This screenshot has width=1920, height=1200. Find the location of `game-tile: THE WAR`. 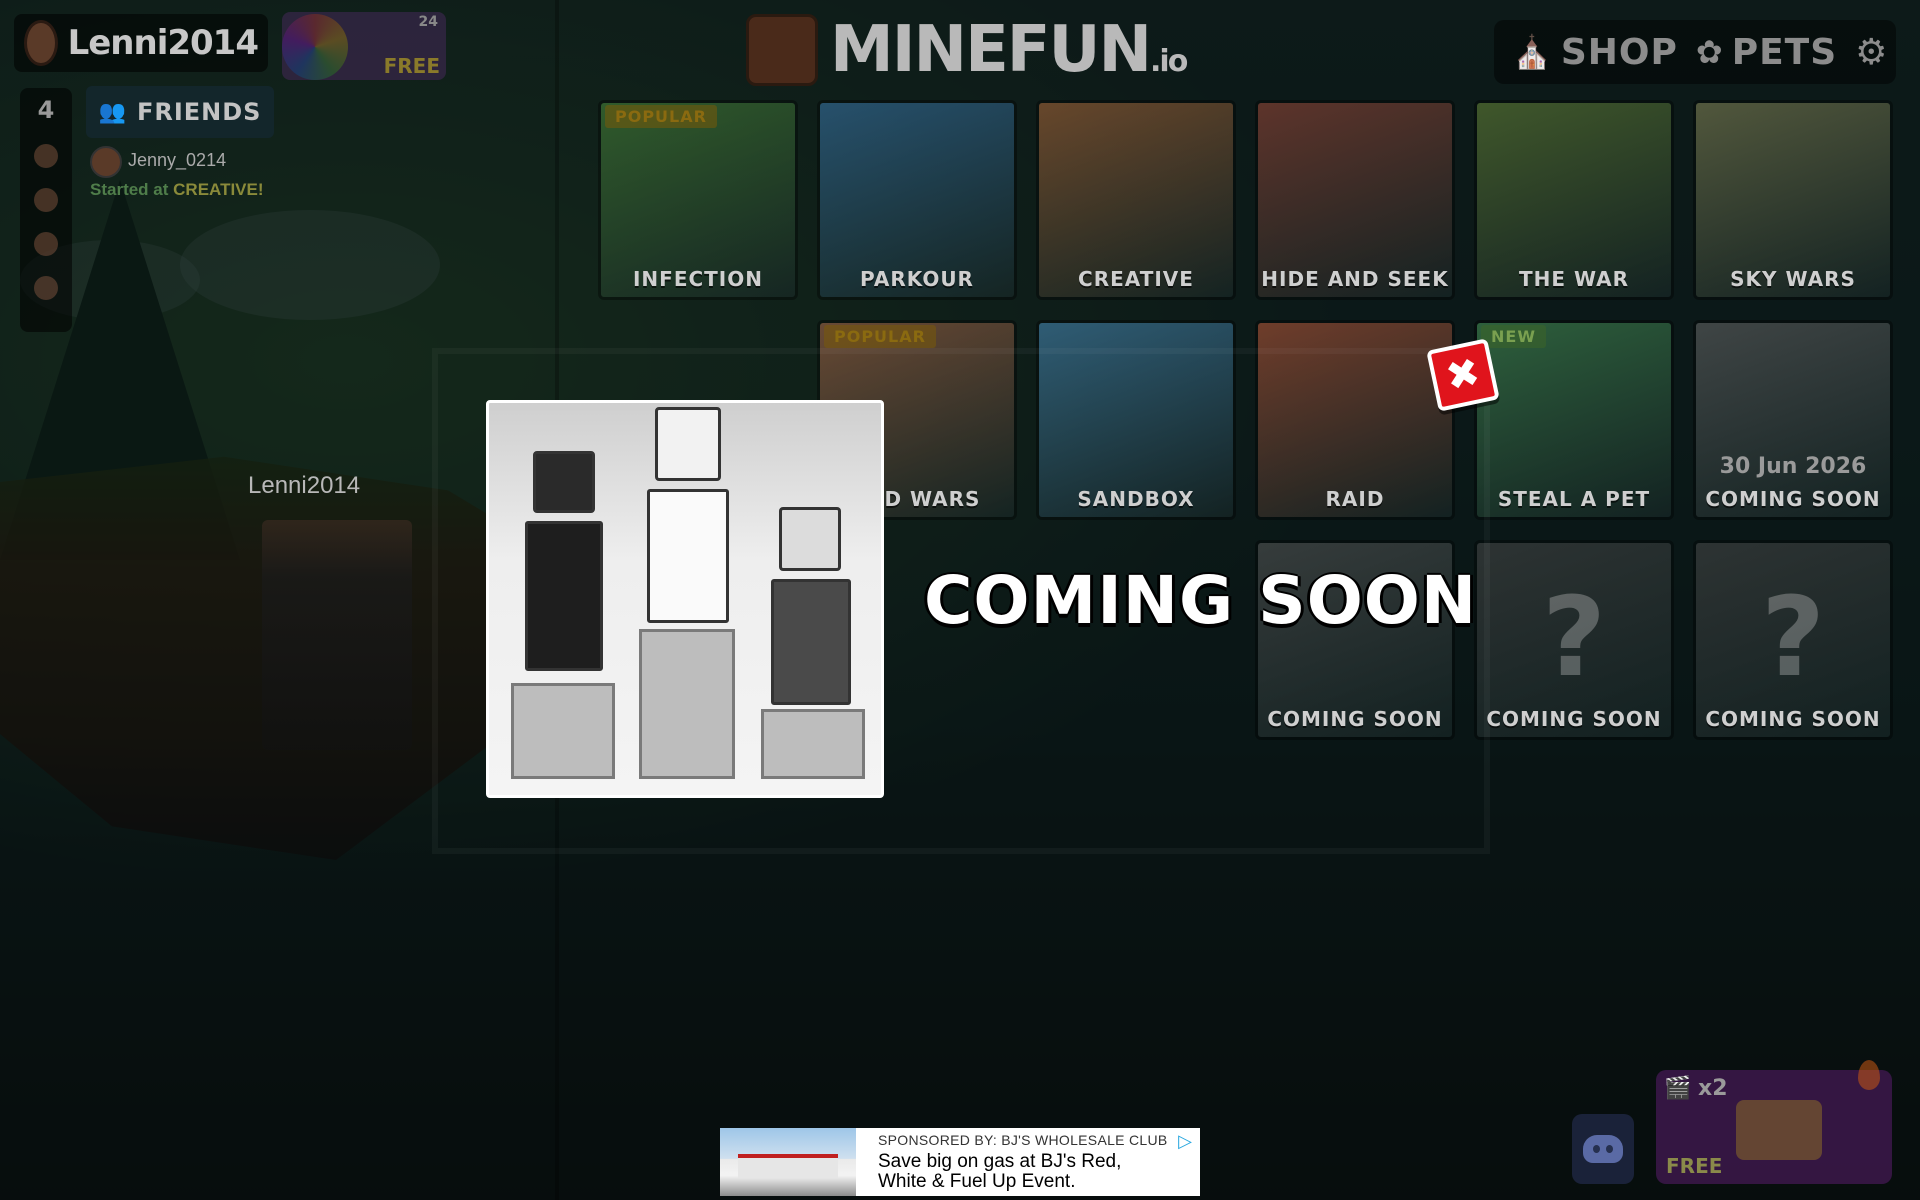

game-tile: THE WAR is located at coordinates (1574, 200).